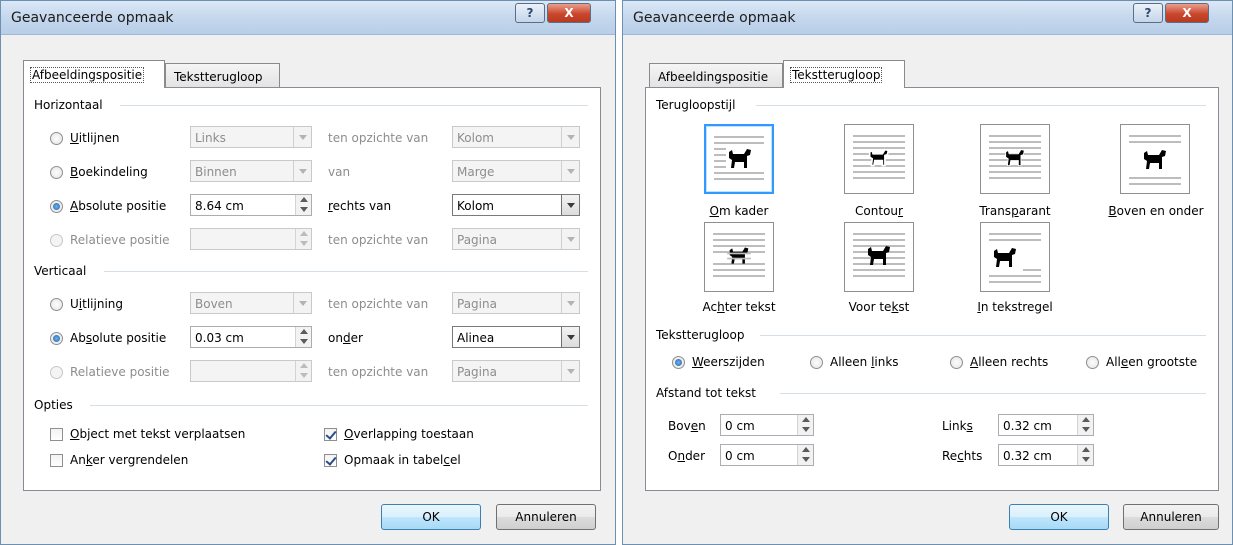 The image size is (1233, 545). I want to click on relation-label: rechts van, so click(360, 206).